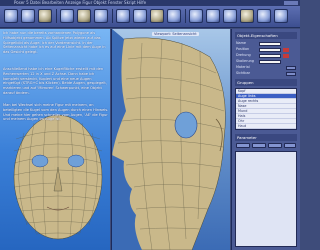  Describe the element at coordinates (241, 43) in the screenshot. I see `property-label: Name` at that location.